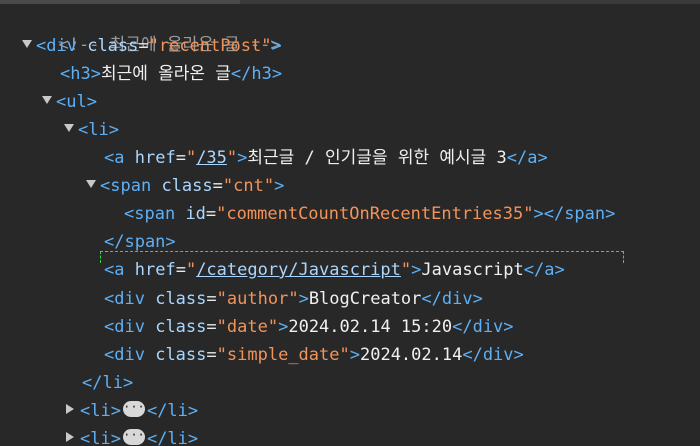 The image size is (700, 446). Describe the element at coordinates (185, 186) in the screenshot. I see `dom-node-span-cnt: <span class="cnt">` at that location.